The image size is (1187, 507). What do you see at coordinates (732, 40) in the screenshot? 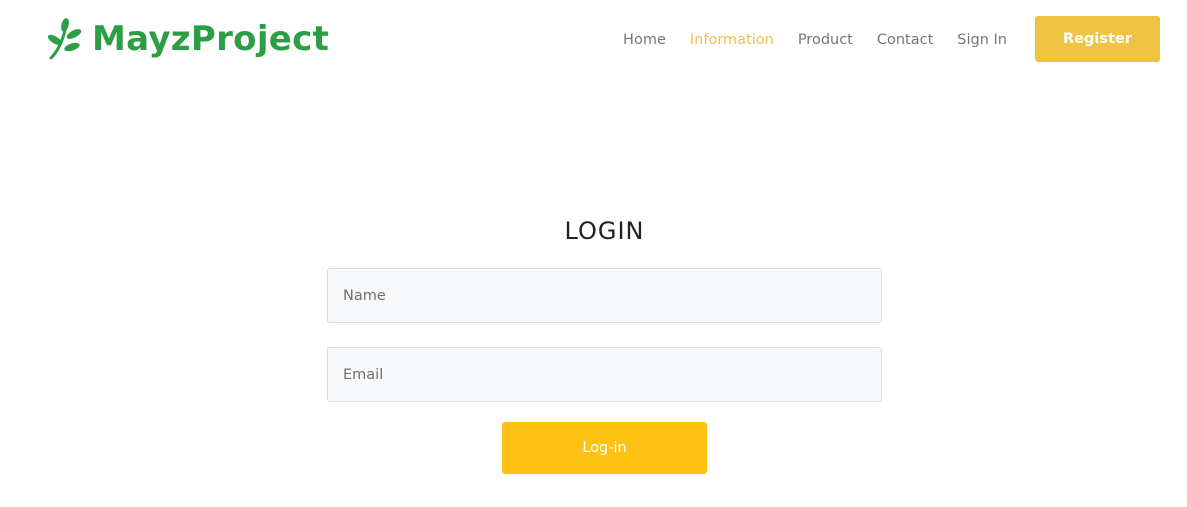
I see `nav-information: Information` at bounding box center [732, 40].